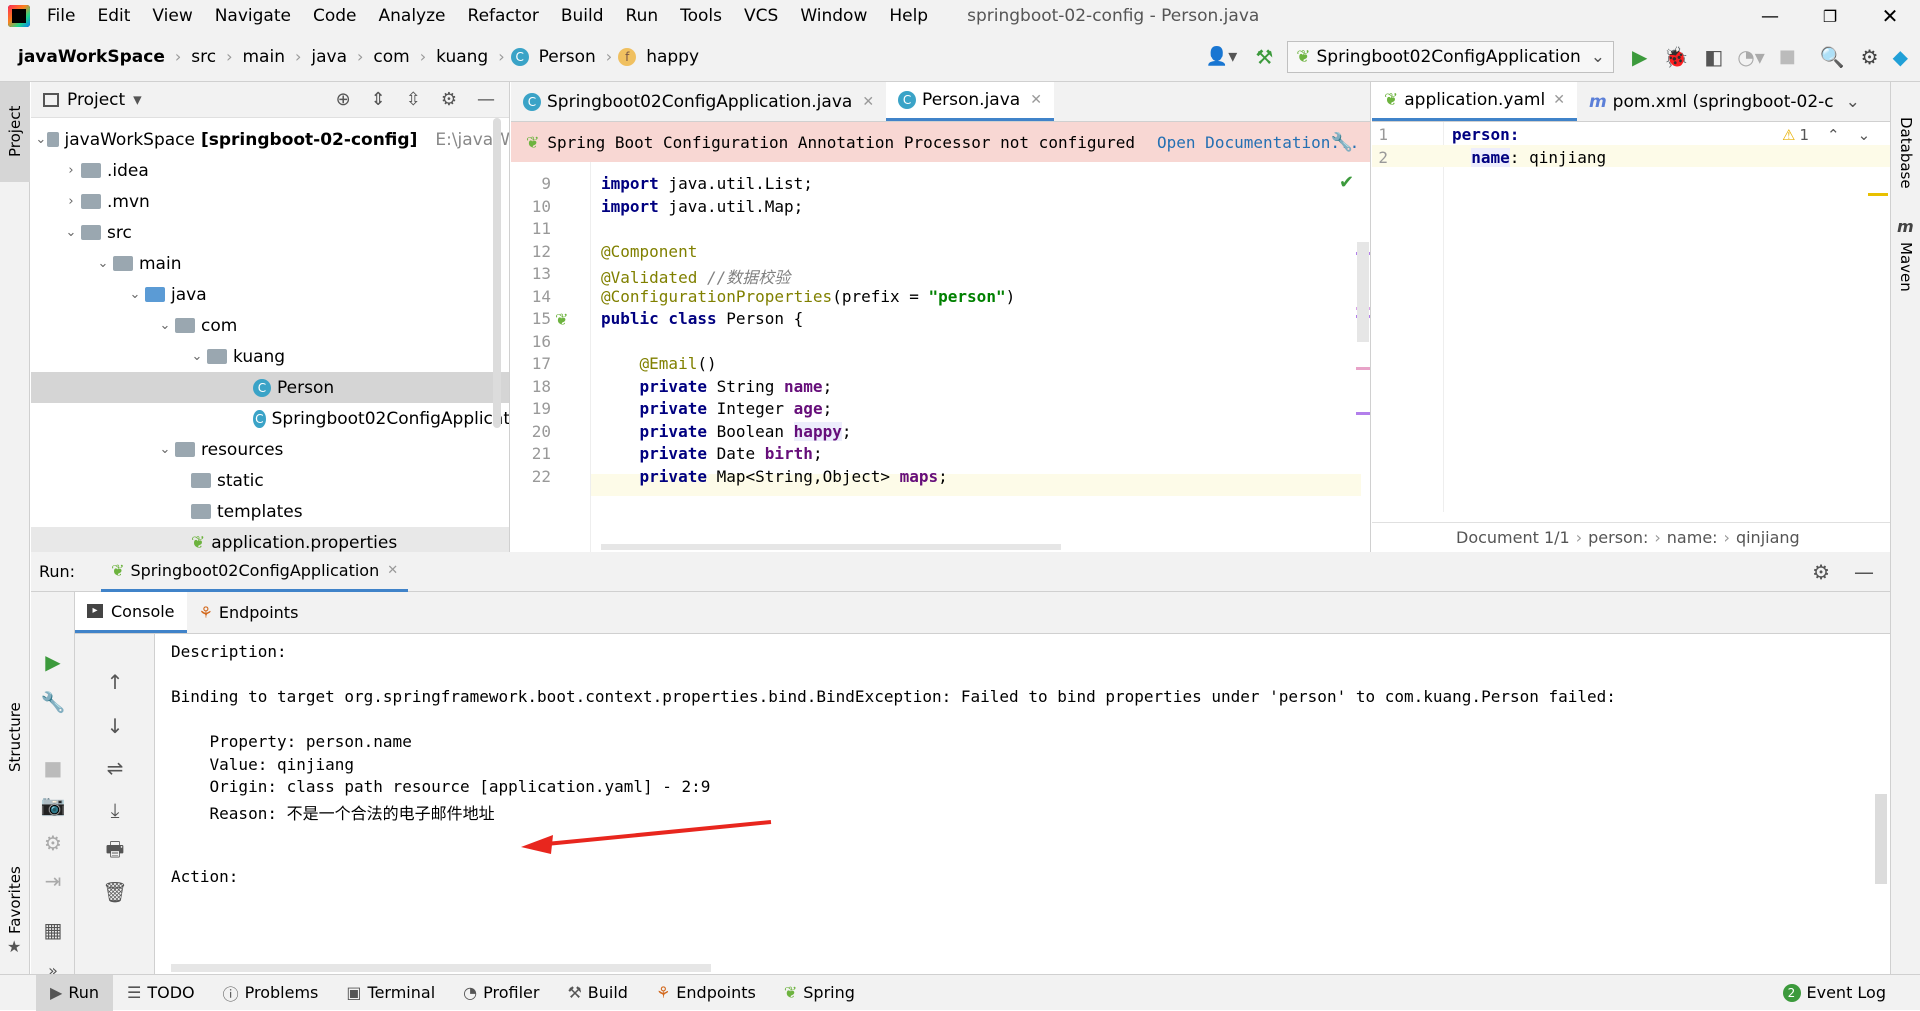 This screenshot has width=1920, height=1011. What do you see at coordinates (567, 57) in the screenshot?
I see `breadcrumb-person: Person` at bounding box center [567, 57].